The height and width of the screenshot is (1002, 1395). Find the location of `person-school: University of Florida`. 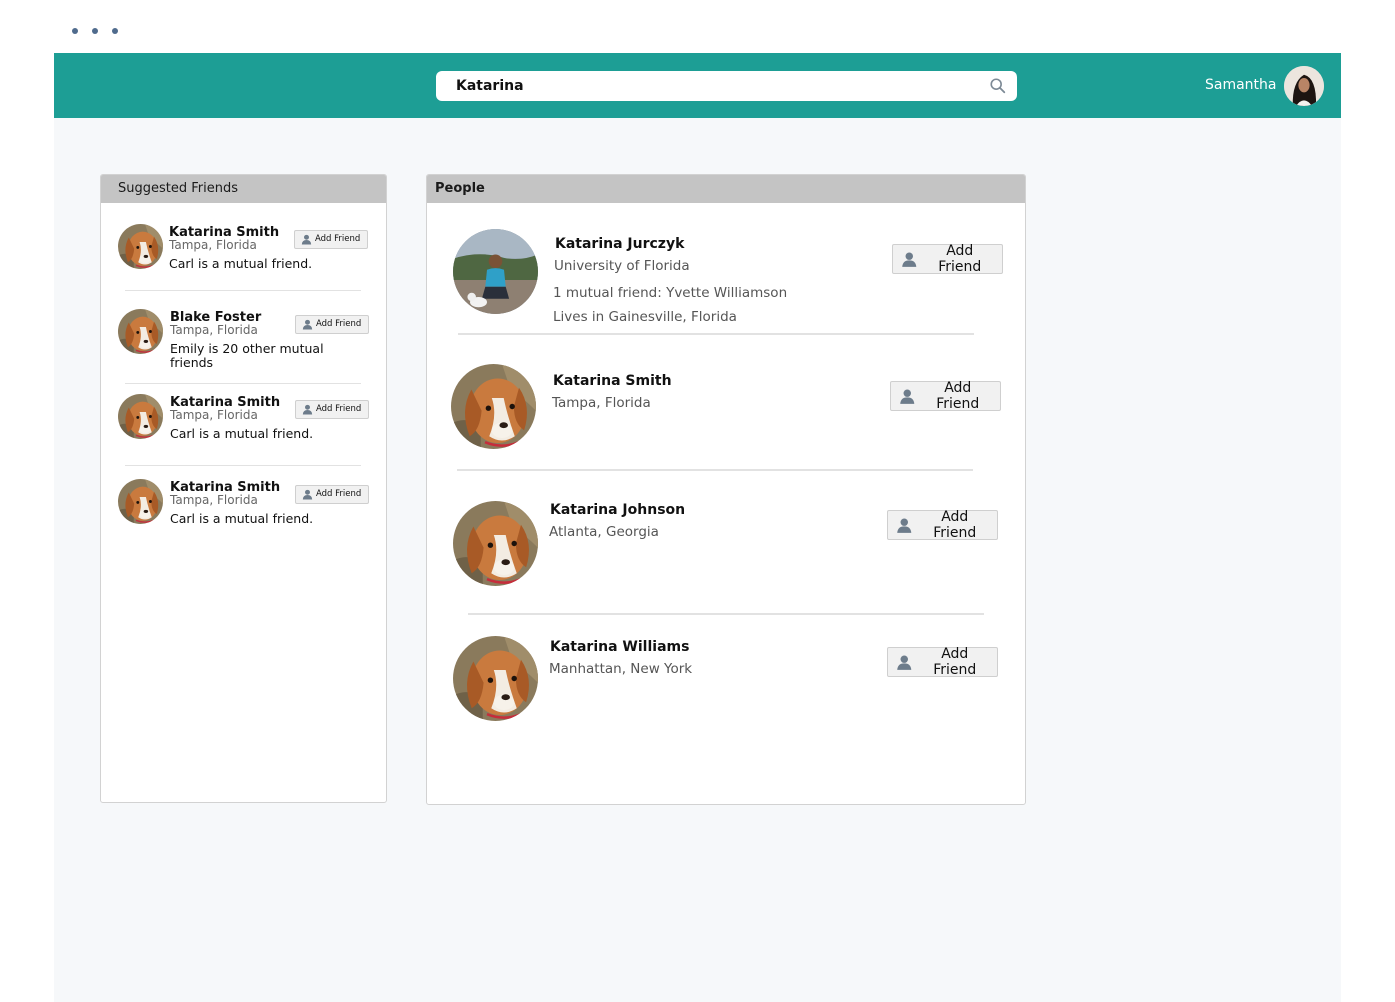

person-school: University of Florida is located at coordinates (622, 266).